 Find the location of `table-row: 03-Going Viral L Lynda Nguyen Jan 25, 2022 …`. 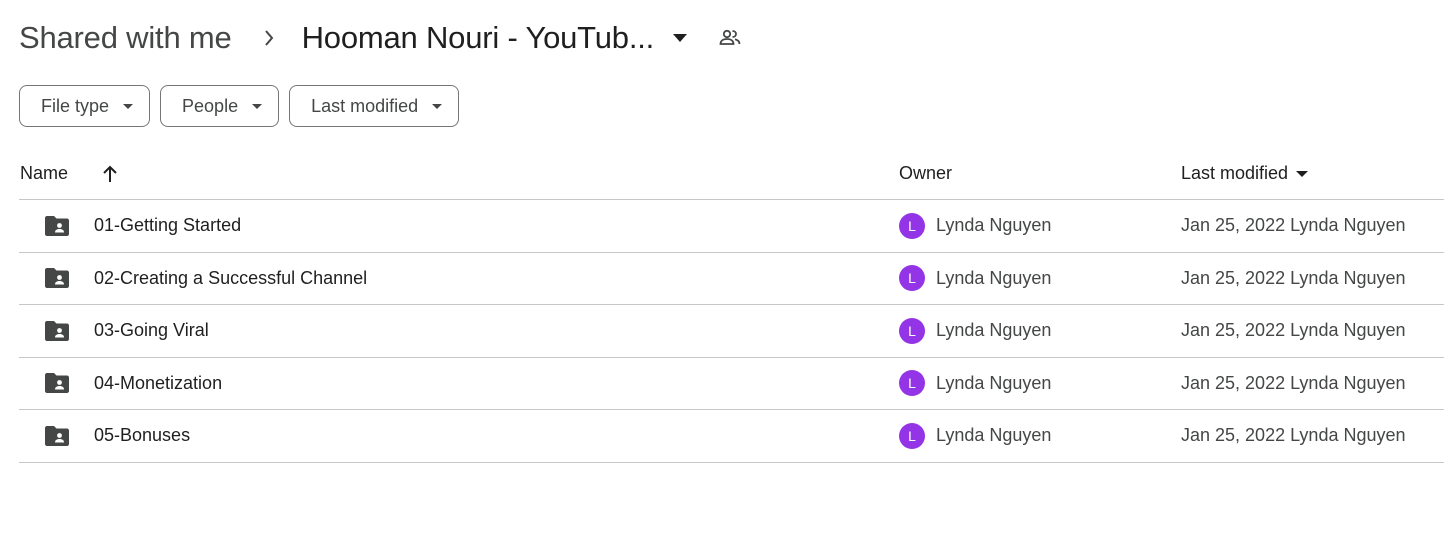

table-row: 03-Going Viral L Lynda Nguyen Jan 25, 2022 … is located at coordinates (731, 331).